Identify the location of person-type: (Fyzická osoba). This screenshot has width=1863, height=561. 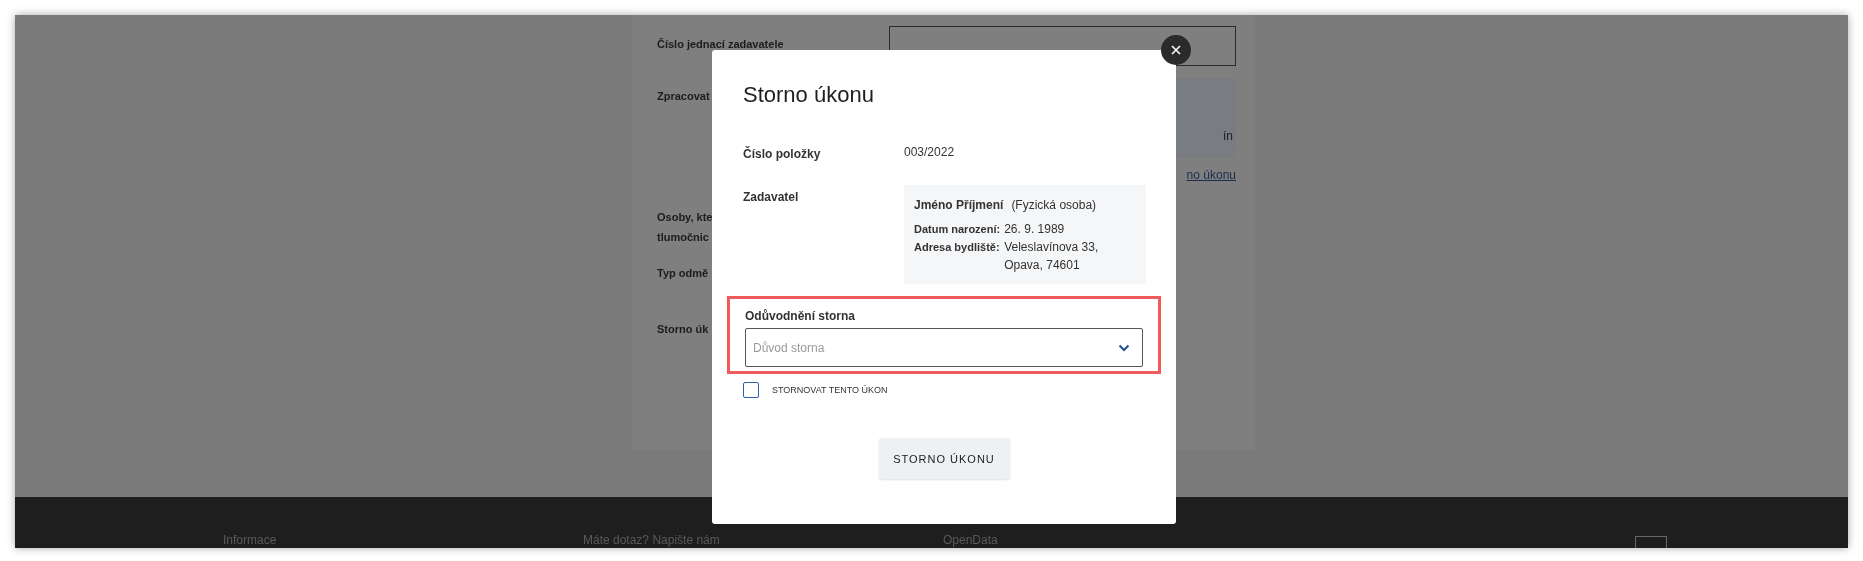
(1054, 205).